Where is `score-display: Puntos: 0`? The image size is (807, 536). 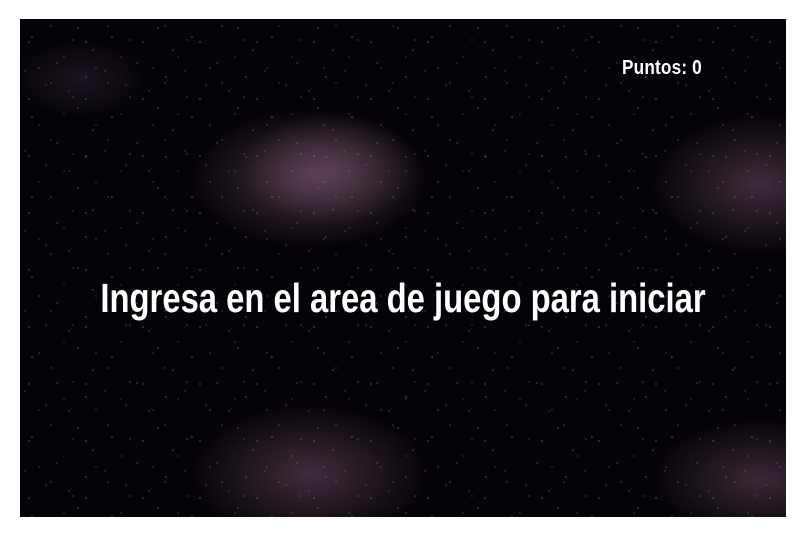 score-display: Puntos: 0 is located at coordinates (662, 68).